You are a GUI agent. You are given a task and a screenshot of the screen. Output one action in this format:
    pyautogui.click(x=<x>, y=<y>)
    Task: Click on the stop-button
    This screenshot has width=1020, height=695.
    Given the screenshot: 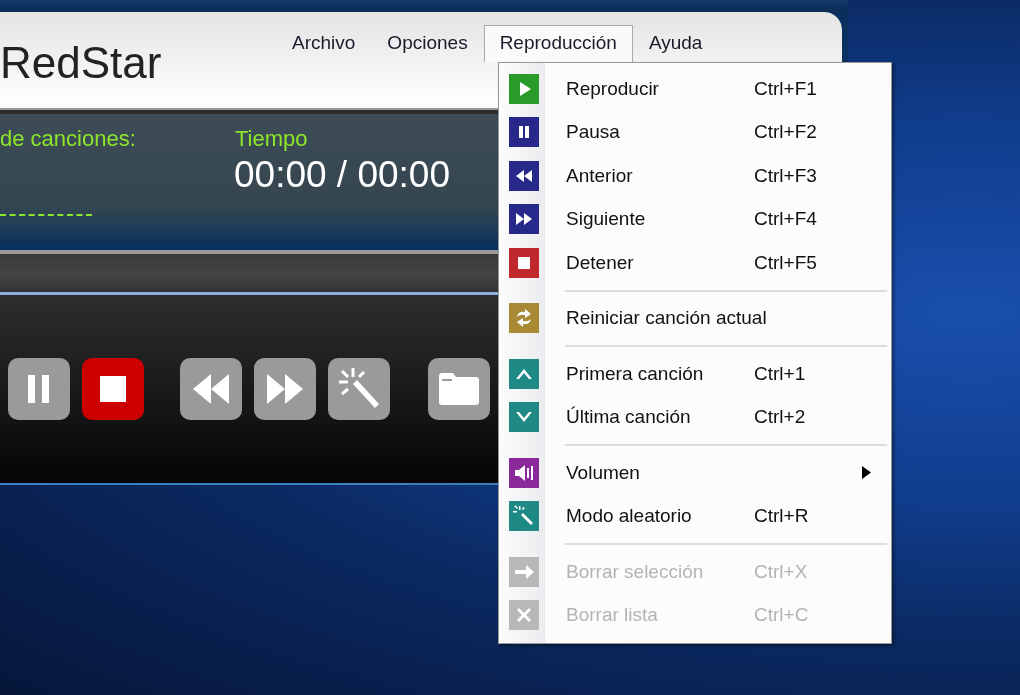 What is the action you would take?
    pyautogui.click(x=113, y=389)
    